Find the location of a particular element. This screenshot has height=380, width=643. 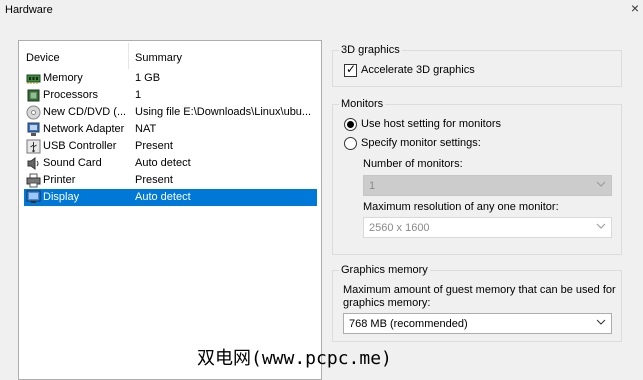

max-resolution-select: 2560 x 1600 is located at coordinates (487, 227).